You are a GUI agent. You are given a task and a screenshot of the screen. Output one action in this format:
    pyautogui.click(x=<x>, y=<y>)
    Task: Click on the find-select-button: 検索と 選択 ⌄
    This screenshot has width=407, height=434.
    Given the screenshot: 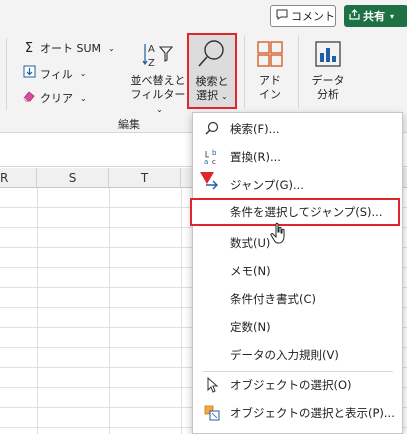 What is the action you would take?
    pyautogui.click(x=212, y=71)
    